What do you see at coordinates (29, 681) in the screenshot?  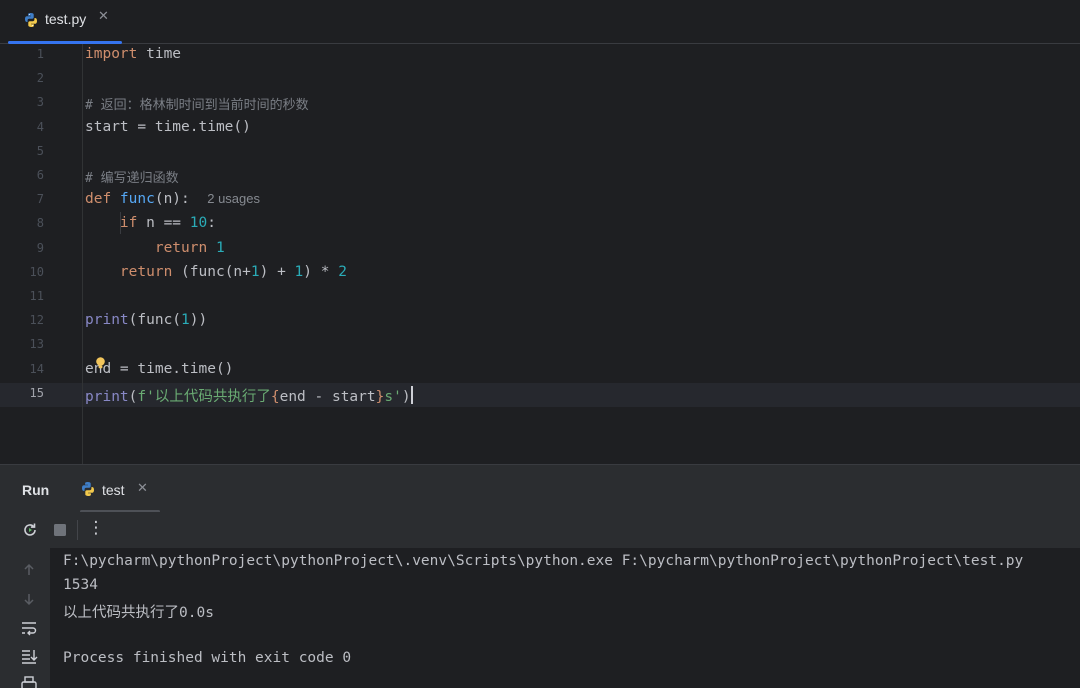 I see `print-icon` at bounding box center [29, 681].